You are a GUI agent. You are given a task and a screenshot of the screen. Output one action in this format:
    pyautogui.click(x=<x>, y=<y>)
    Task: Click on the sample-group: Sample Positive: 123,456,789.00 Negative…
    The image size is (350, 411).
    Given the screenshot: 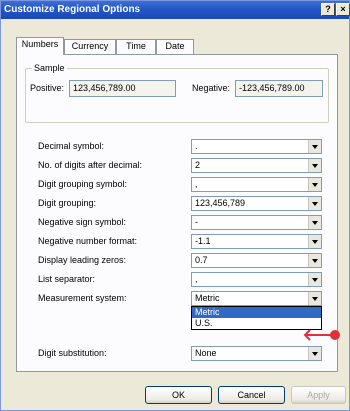 What is the action you would take?
    pyautogui.click(x=177, y=93)
    